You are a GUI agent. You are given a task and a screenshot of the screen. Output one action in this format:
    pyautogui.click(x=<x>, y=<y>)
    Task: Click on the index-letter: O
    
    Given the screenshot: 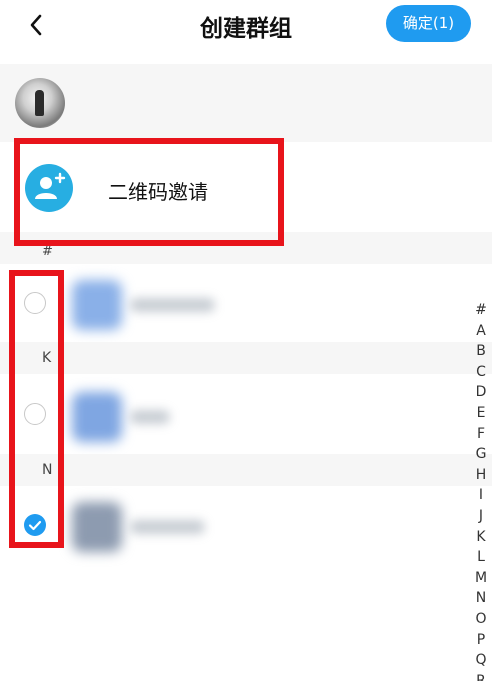 What is the action you would take?
    pyautogui.click(x=481, y=619)
    